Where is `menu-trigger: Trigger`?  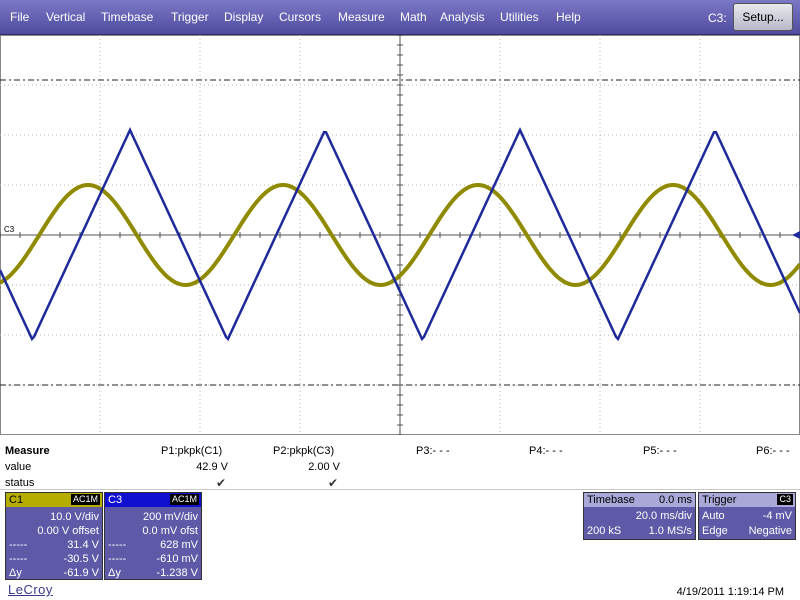
menu-trigger: Trigger is located at coordinates (190, 17).